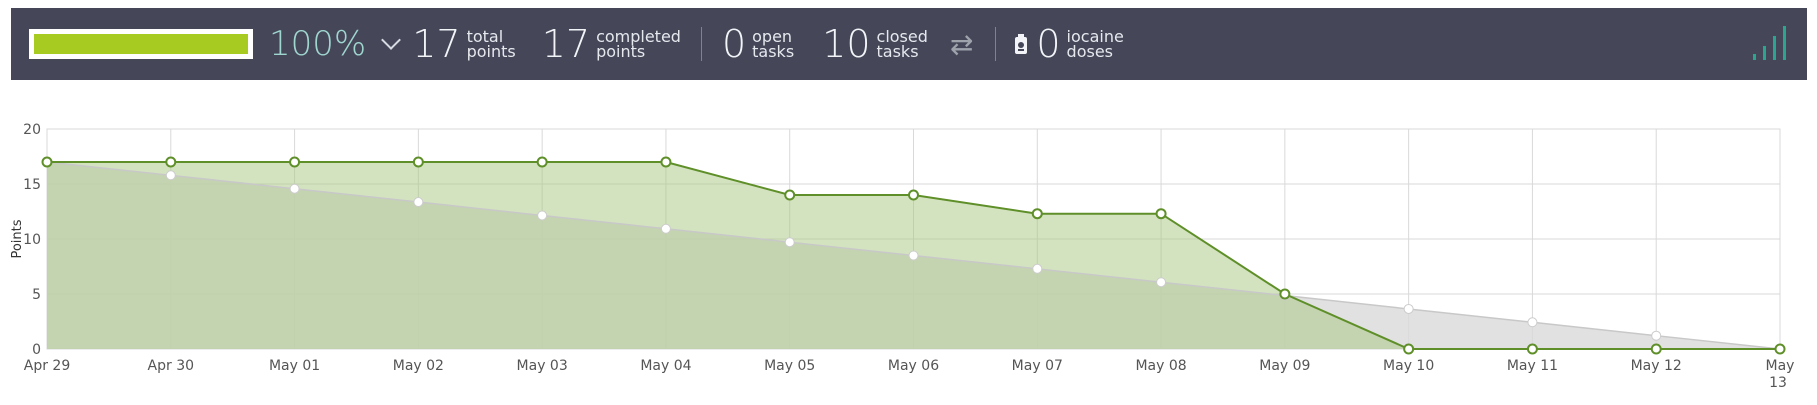 The height and width of the screenshot is (405, 1817). What do you see at coordinates (32, 185) in the screenshot?
I see `y-tick-label: 15` at bounding box center [32, 185].